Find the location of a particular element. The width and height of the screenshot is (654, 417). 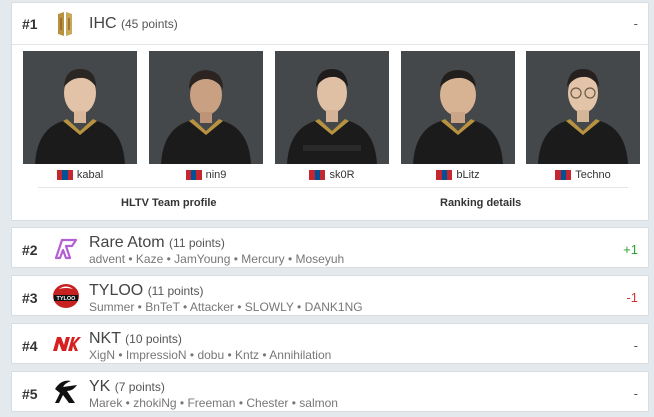

player-techno: Techno is located at coordinates (583, 118).